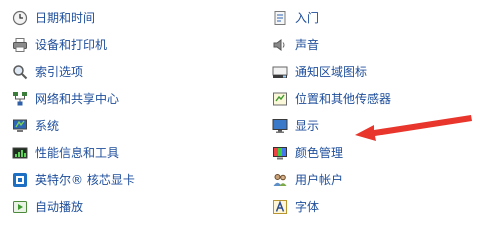  I want to click on item-indexing-options: 索引选项, so click(73, 71).